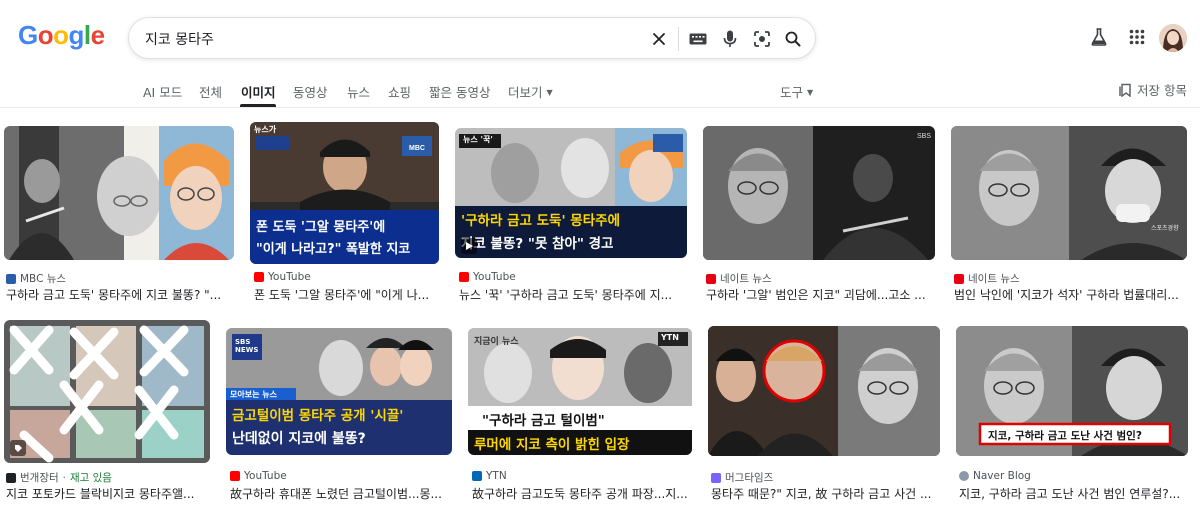 The height and width of the screenshot is (506, 1200). Describe the element at coordinates (792, 92) in the screenshot. I see `tools-label: 도구` at that location.